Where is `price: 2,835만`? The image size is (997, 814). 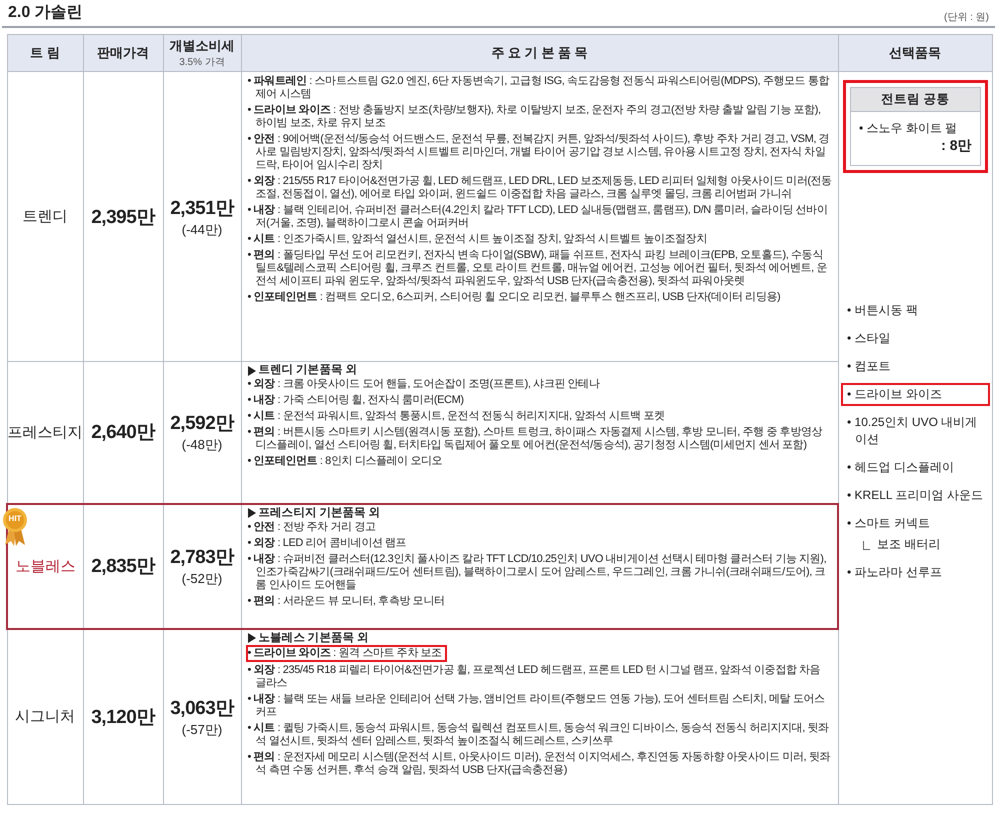 price: 2,835만 is located at coordinates (123, 566).